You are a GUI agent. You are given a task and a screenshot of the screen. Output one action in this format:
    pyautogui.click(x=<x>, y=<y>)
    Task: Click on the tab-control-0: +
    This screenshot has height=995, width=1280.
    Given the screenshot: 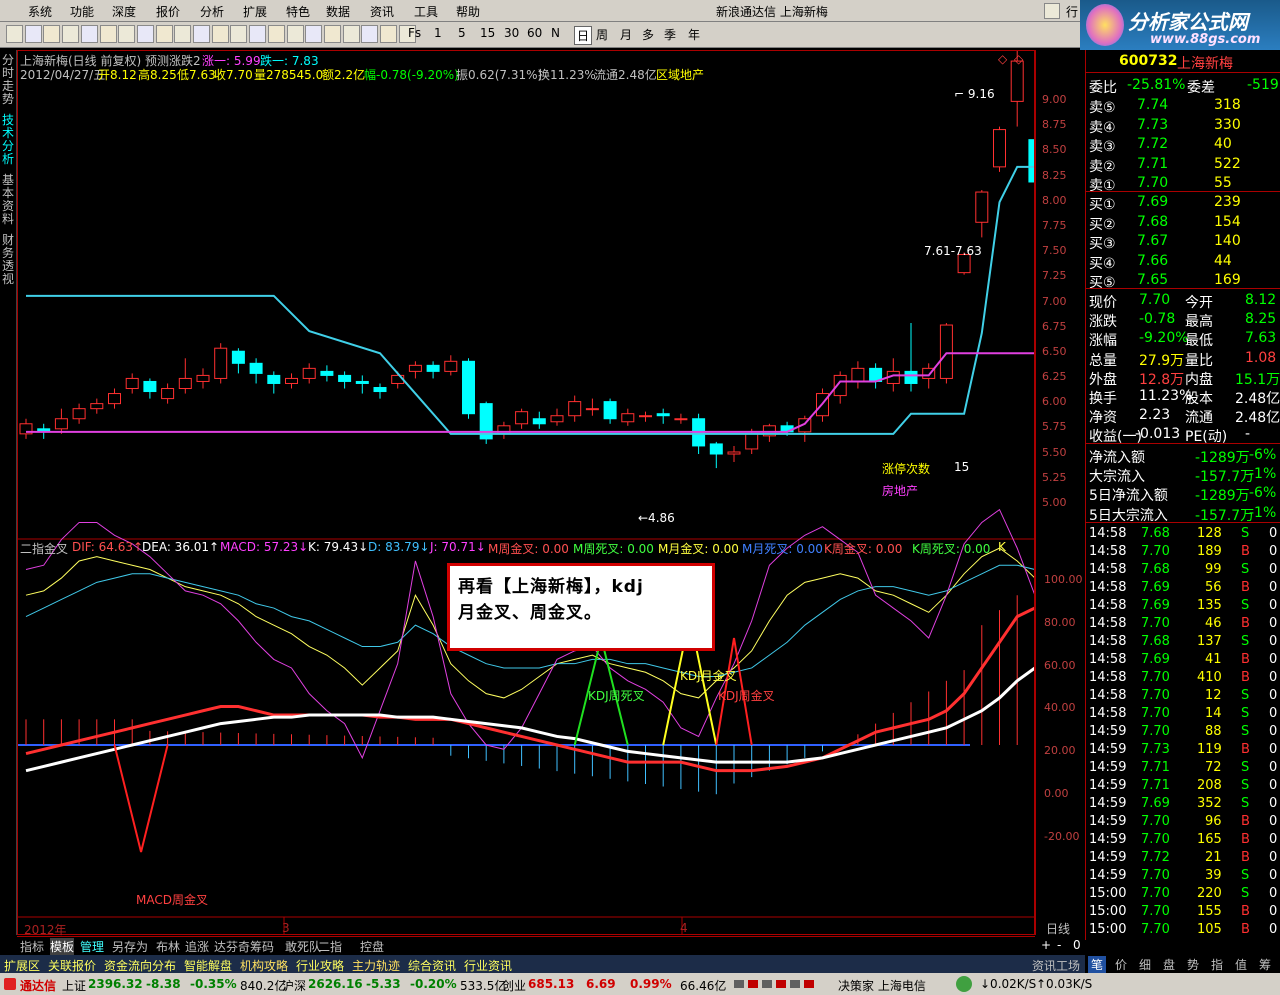 What is the action you would take?
    pyautogui.click(x=1046, y=945)
    